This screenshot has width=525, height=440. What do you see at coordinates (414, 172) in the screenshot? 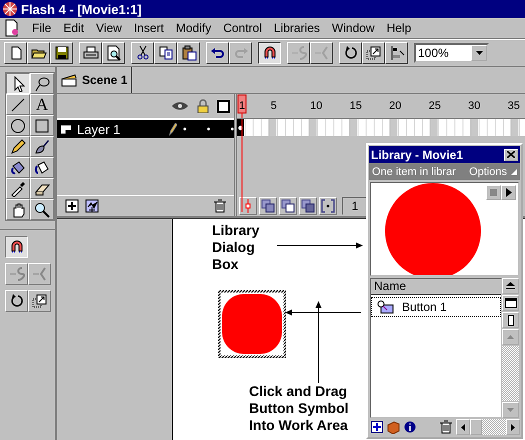
I see `item-count-text: One item in librar` at bounding box center [414, 172].